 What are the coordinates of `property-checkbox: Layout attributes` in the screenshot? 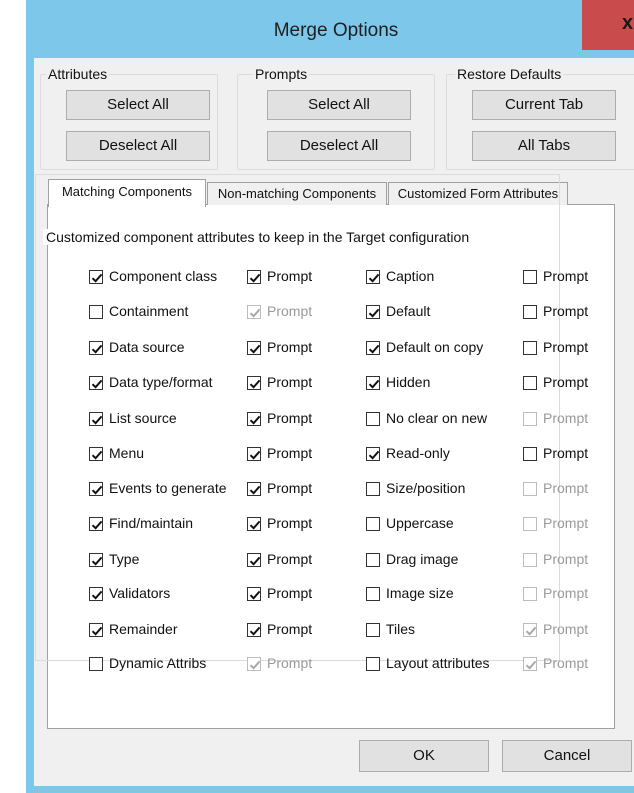 It's located at (428, 663).